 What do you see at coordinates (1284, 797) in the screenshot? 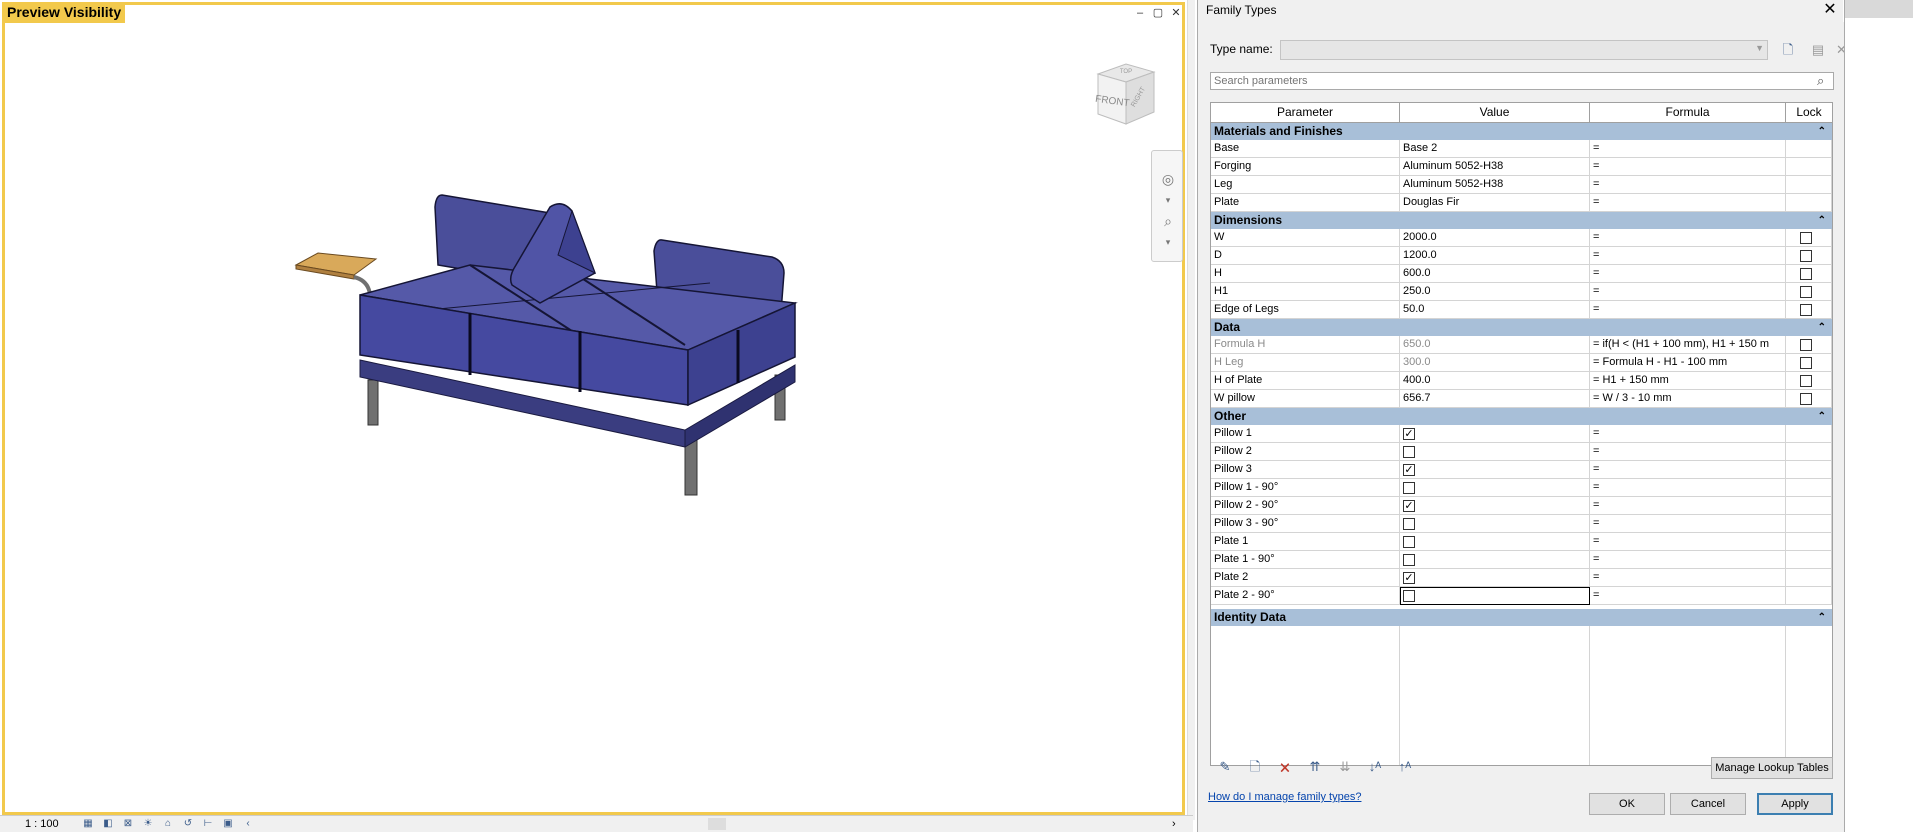
I see `help-link: How do I manage family types?` at bounding box center [1284, 797].